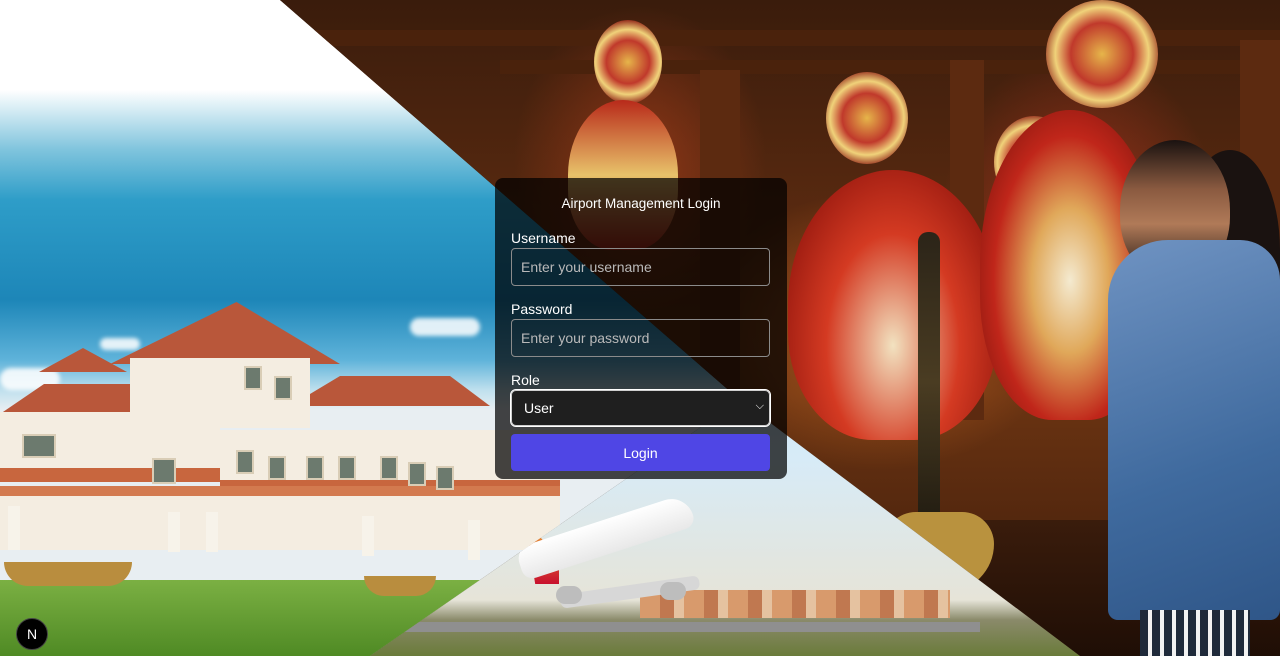 This screenshot has height=656, width=1280. What do you see at coordinates (641, 203) in the screenshot?
I see `login-title: Airport Management Login` at bounding box center [641, 203].